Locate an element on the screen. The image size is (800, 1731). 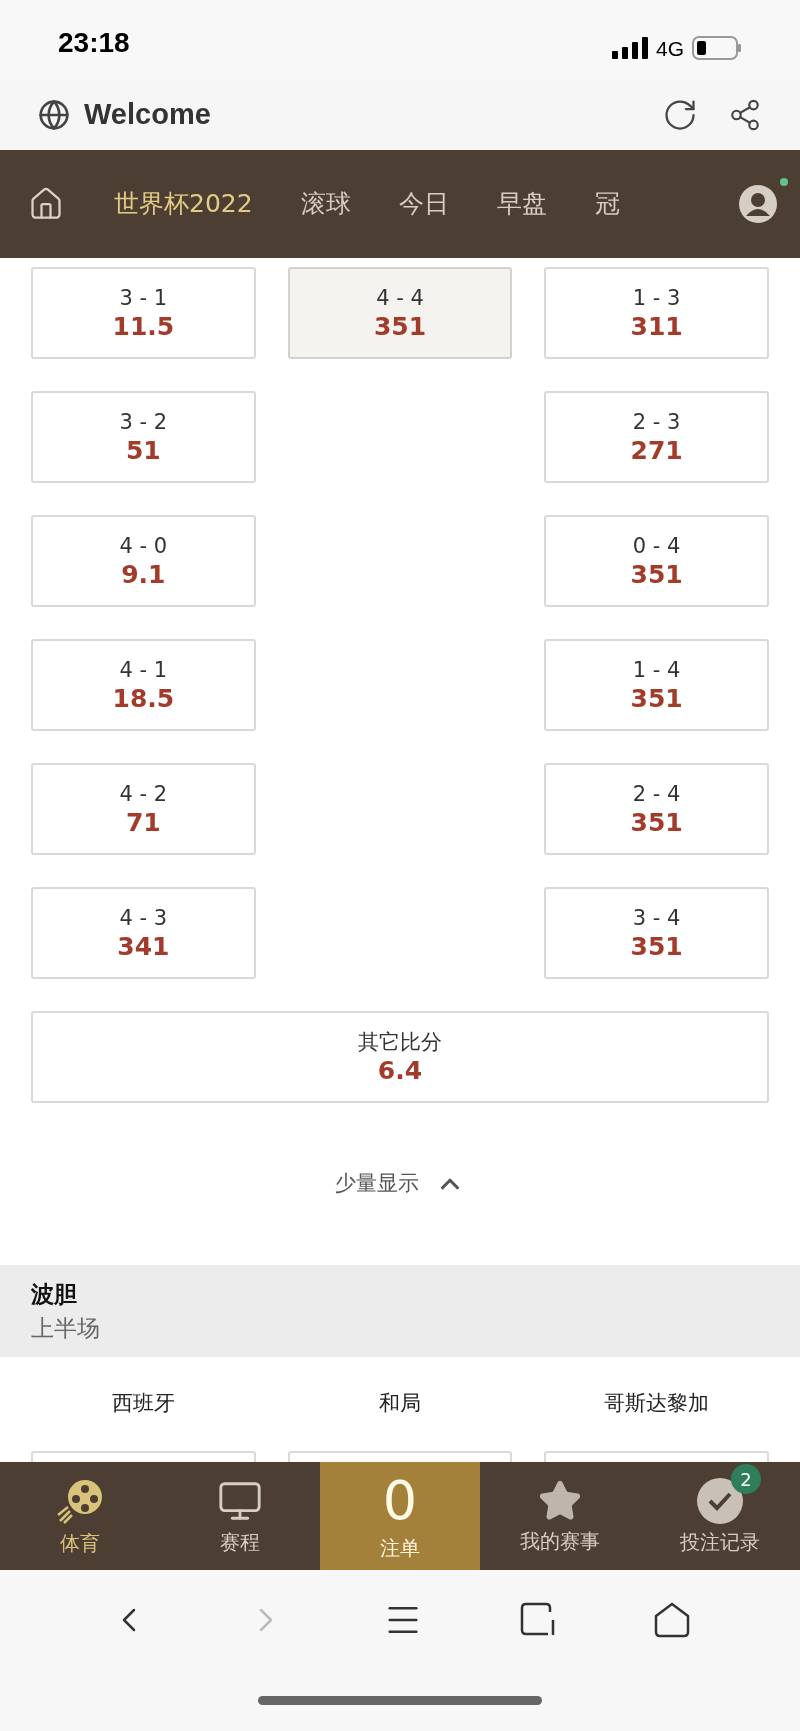
odds-cell: 1 - 3 311 is located at coordinates (656, 313).